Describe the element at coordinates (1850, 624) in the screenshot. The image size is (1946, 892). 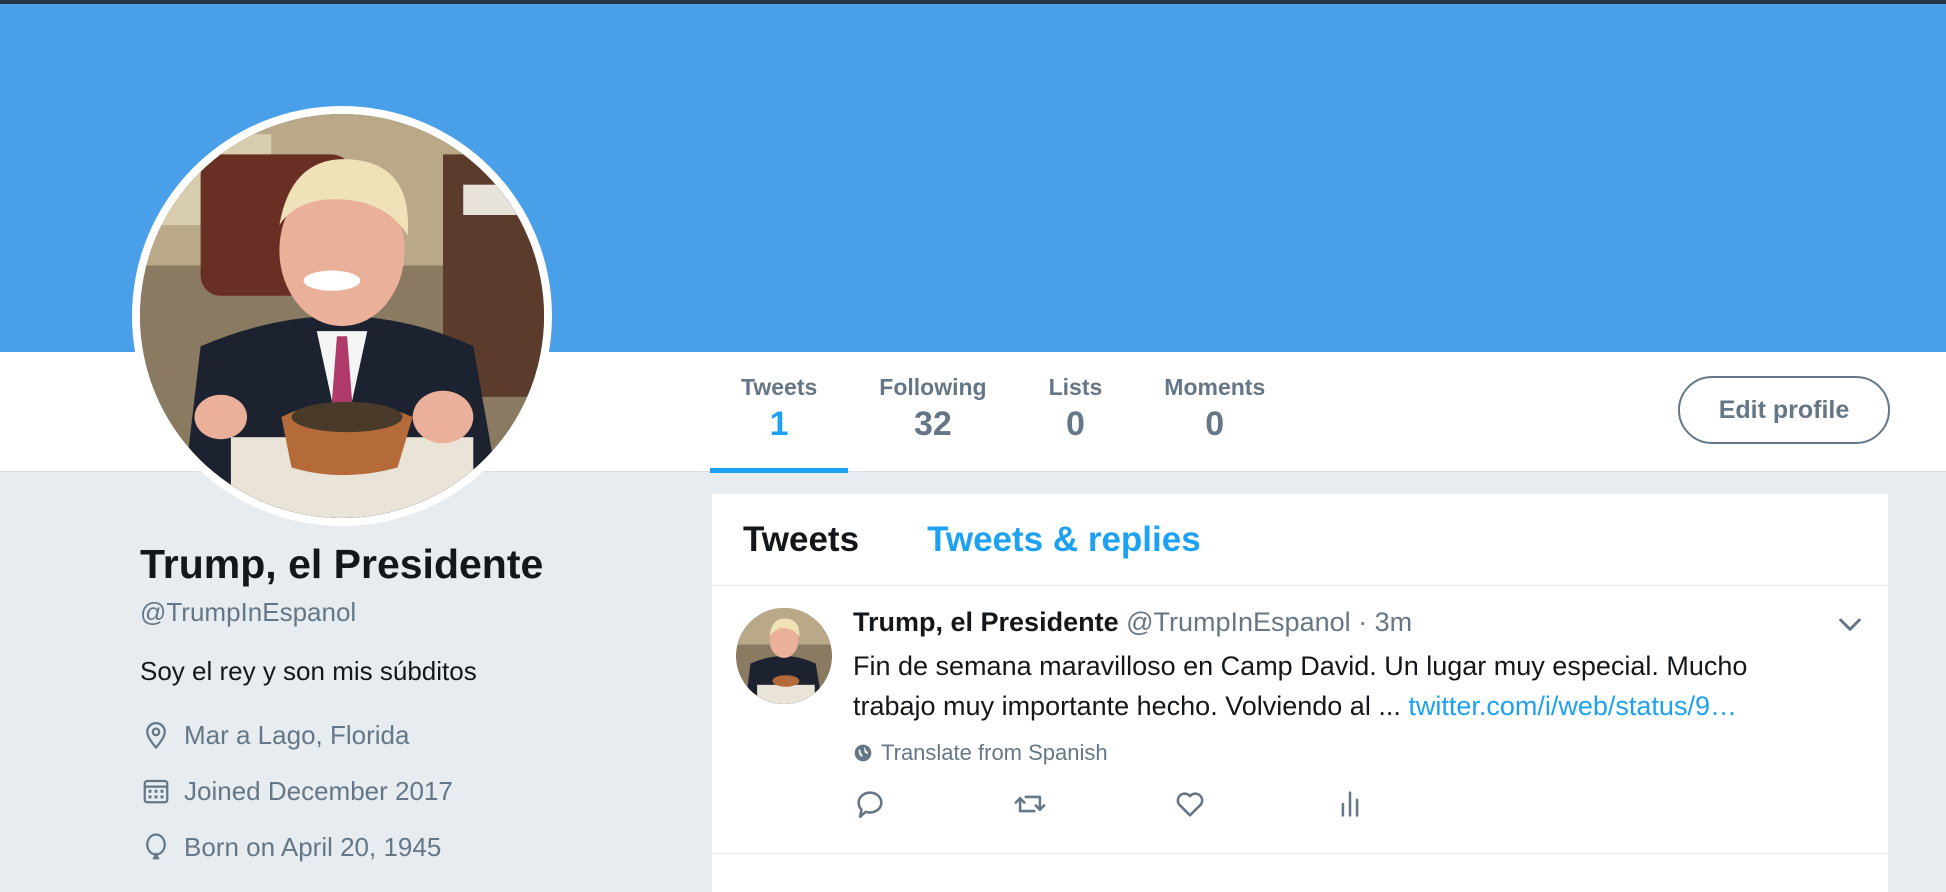
I see `chevron-down-icon` at that location.